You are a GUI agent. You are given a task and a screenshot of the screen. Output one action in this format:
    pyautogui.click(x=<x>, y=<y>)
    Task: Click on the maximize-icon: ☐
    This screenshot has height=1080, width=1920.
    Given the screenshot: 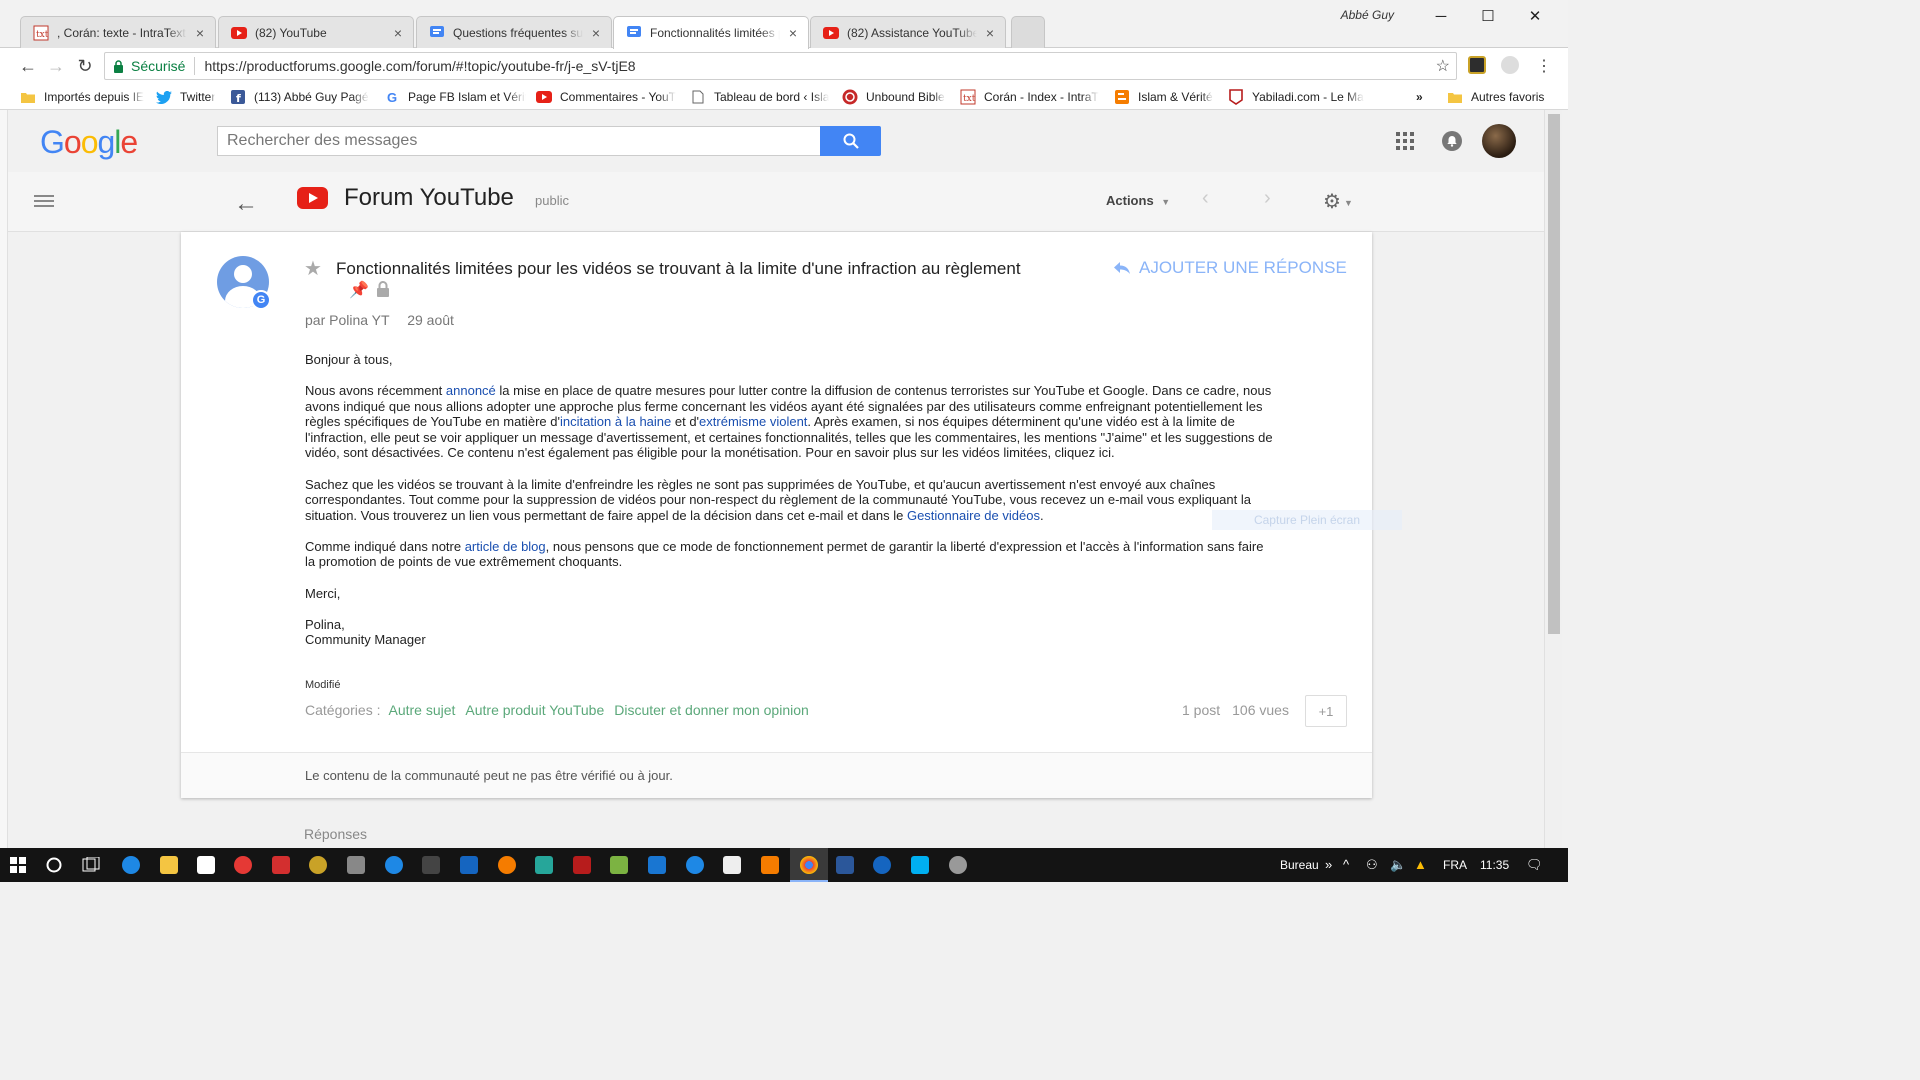 What is the action you would take?
    pyautogui.click(x=1488, y=16)
    